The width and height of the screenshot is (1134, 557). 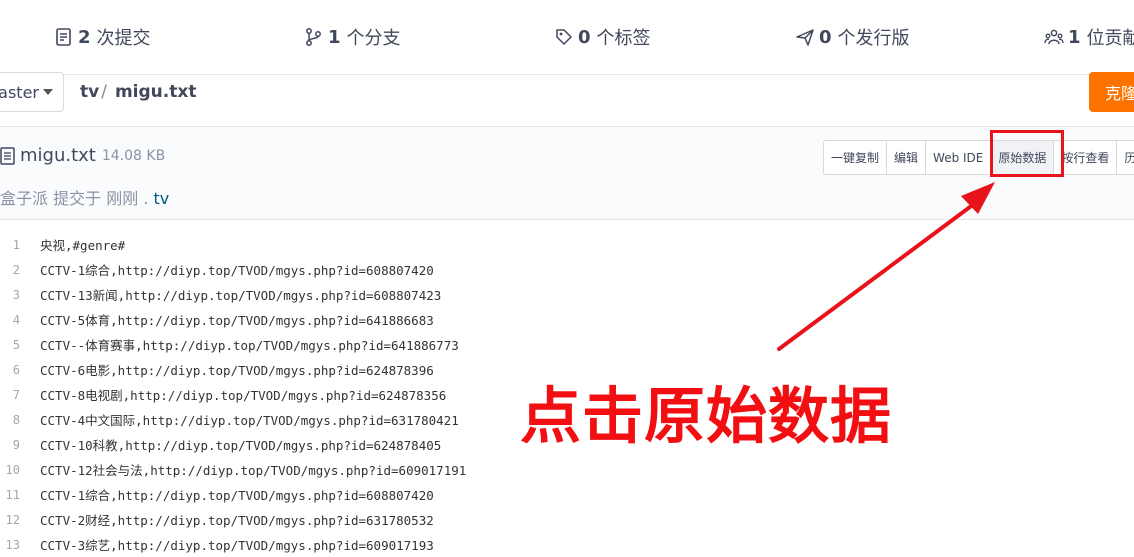 I want to click on file-toolbar: 一键复制 编辑 Web IDE 原始数据 按行查看 历, so click(x=978, y=157).